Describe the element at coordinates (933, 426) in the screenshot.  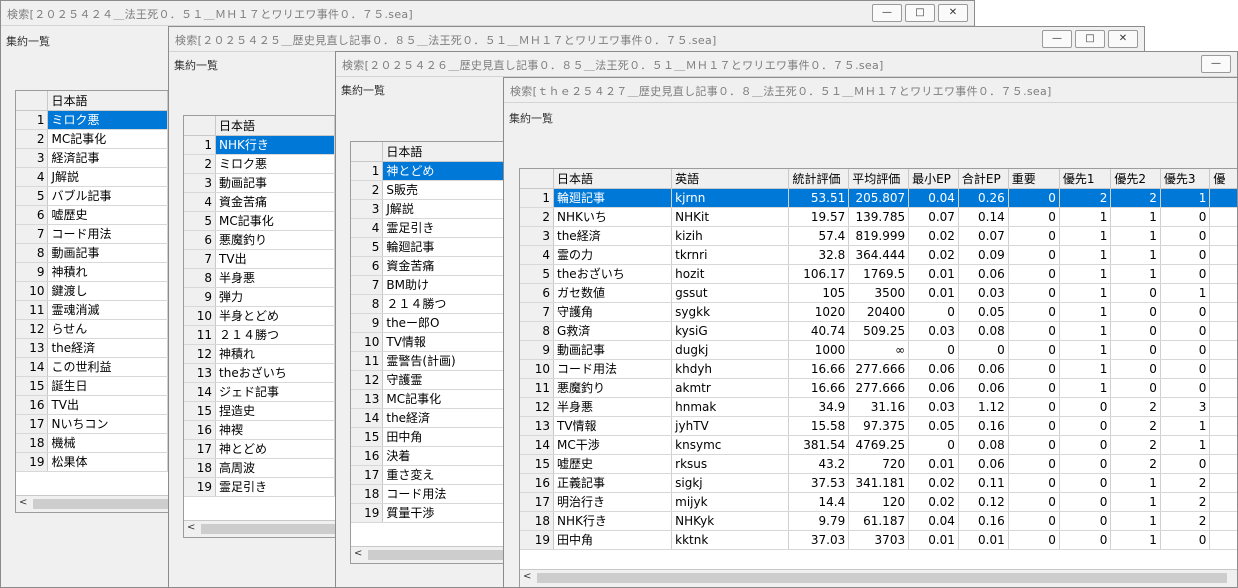
I see `cell-min-ep: 0.05` at that location.